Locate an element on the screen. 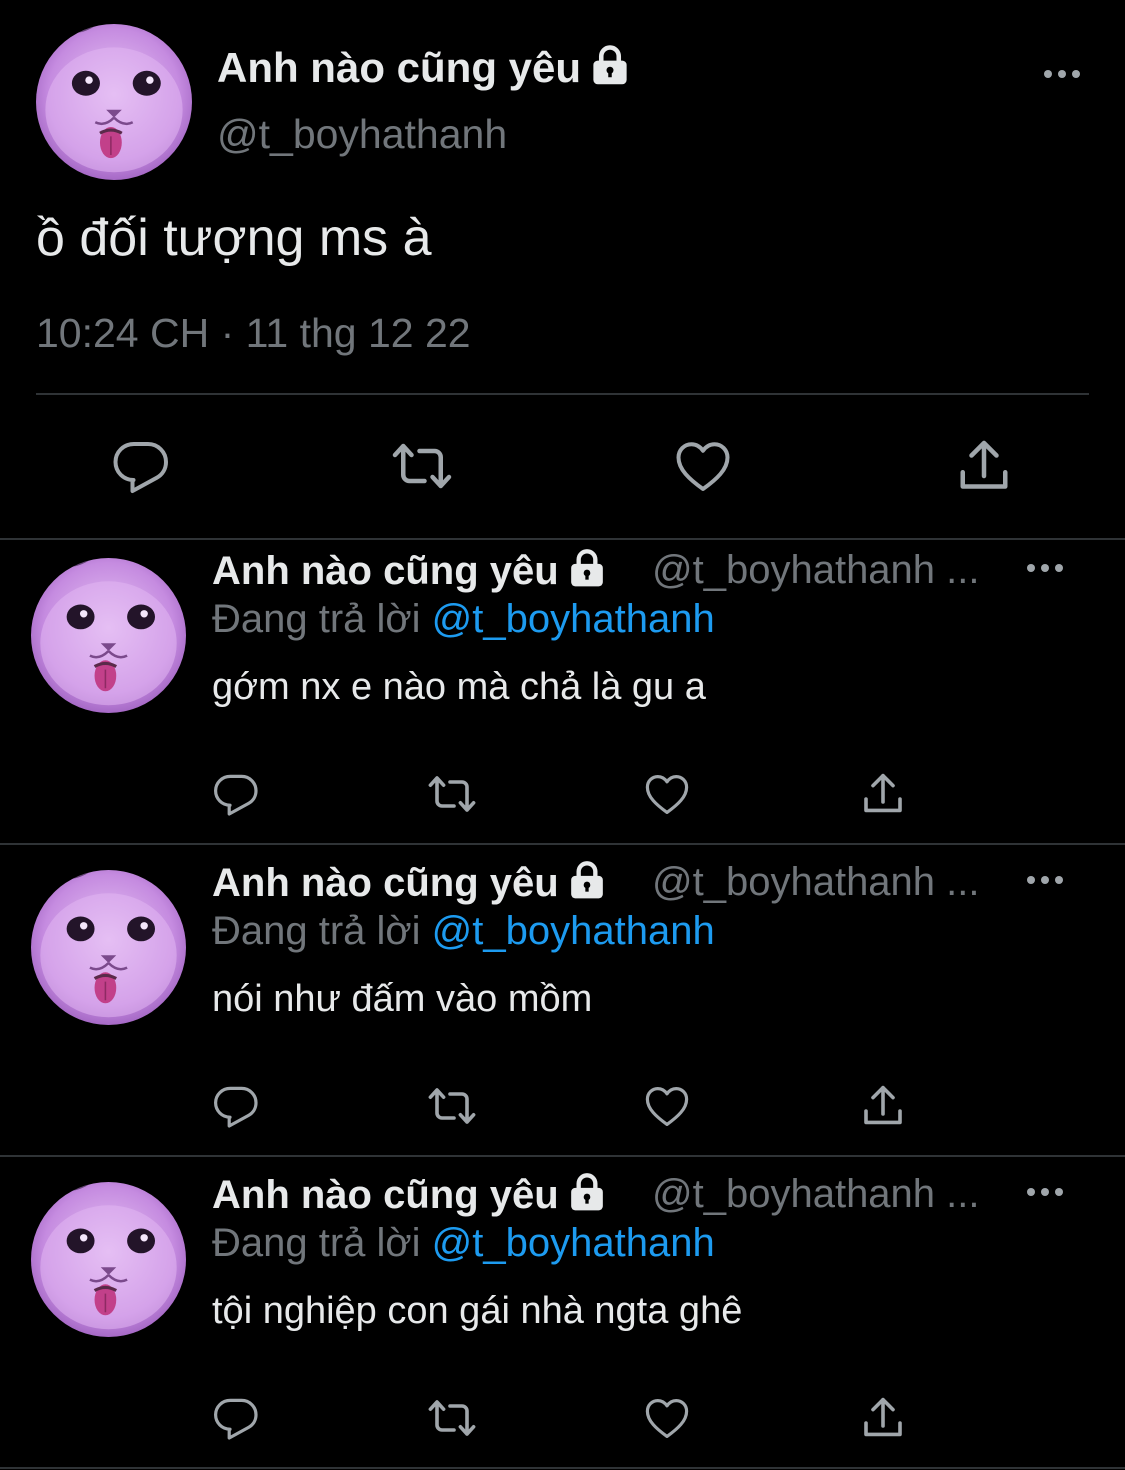  tweet-text: nói như đấm vào mồm is located at coordinates (402, 999).